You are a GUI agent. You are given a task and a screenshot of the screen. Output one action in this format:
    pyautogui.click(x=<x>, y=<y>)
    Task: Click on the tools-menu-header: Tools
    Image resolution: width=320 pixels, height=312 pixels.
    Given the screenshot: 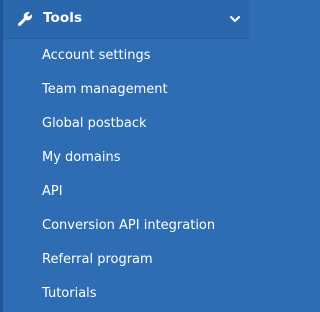 What is the action you would take?
    pyautogui.click(x=126, y=19)
    